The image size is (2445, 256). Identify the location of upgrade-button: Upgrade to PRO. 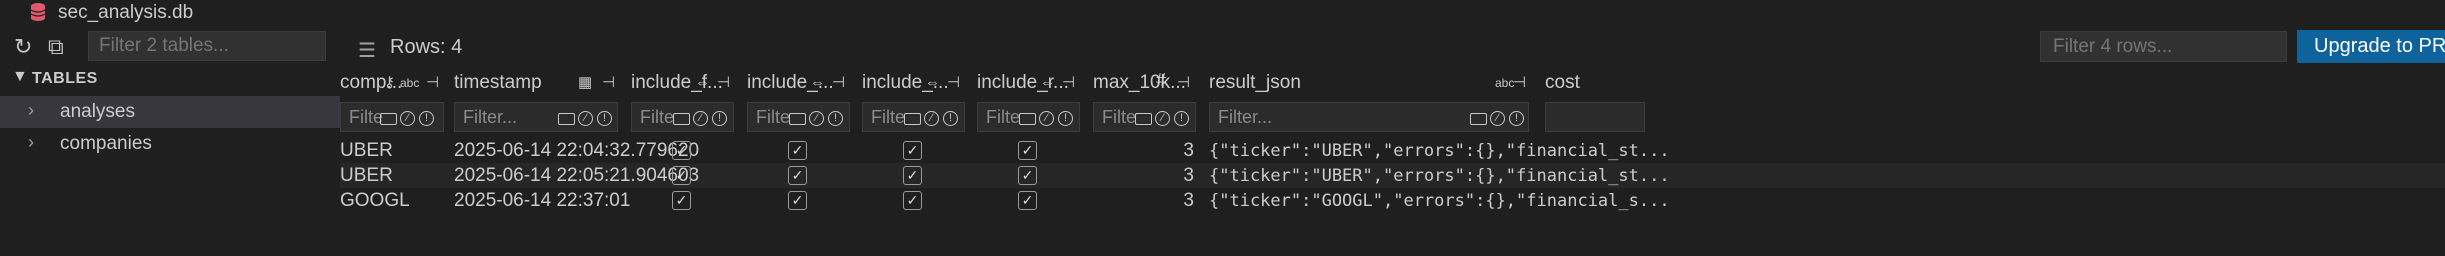
(2371, 46).